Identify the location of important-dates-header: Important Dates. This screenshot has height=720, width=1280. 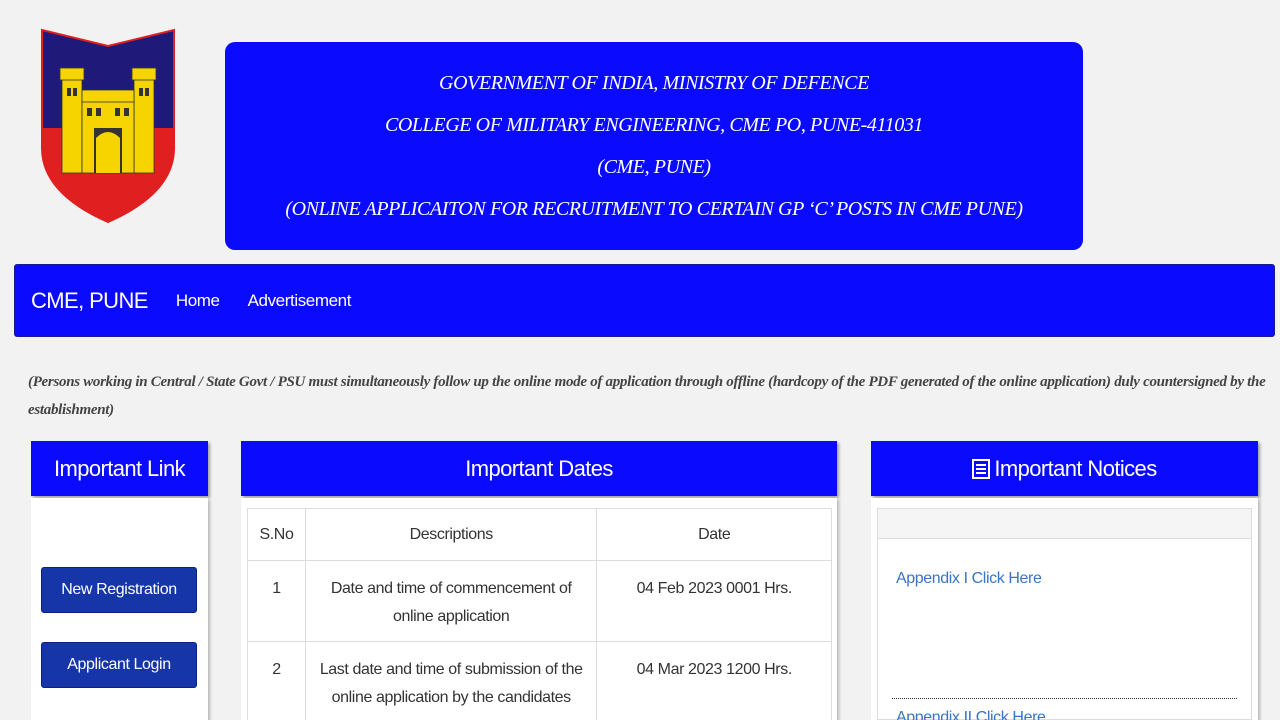
(539, 468).